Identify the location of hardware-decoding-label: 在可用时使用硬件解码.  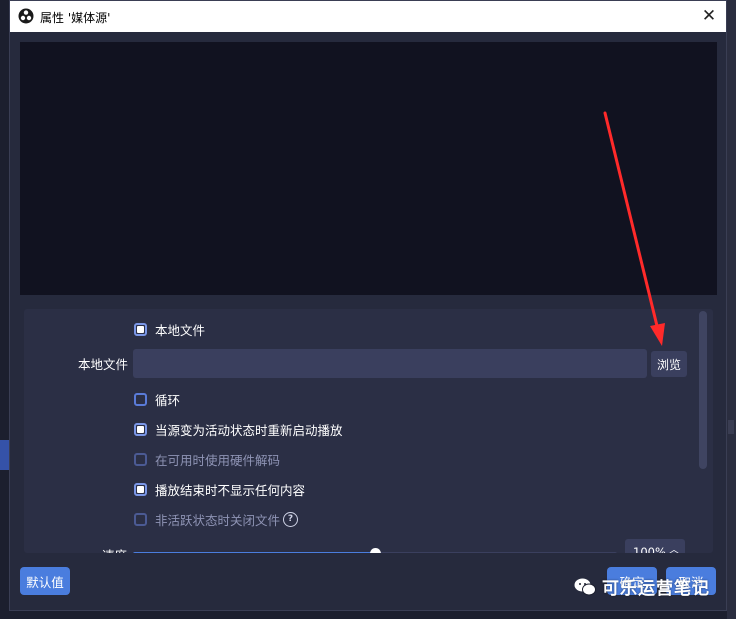
(218, 460).